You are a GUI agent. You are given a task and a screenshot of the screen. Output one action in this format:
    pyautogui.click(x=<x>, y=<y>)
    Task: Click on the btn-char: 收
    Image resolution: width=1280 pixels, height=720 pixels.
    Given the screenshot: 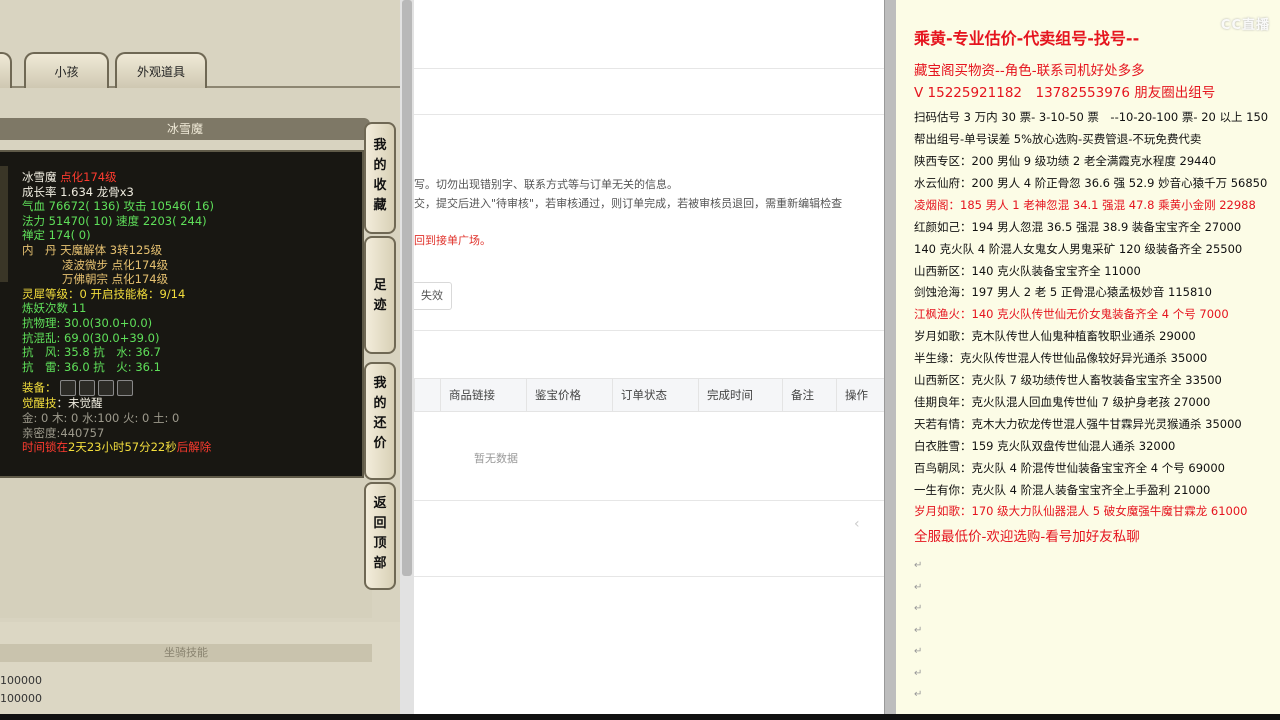 What is the action you would take?
    pyautogui.click(x=380, y=185)
    